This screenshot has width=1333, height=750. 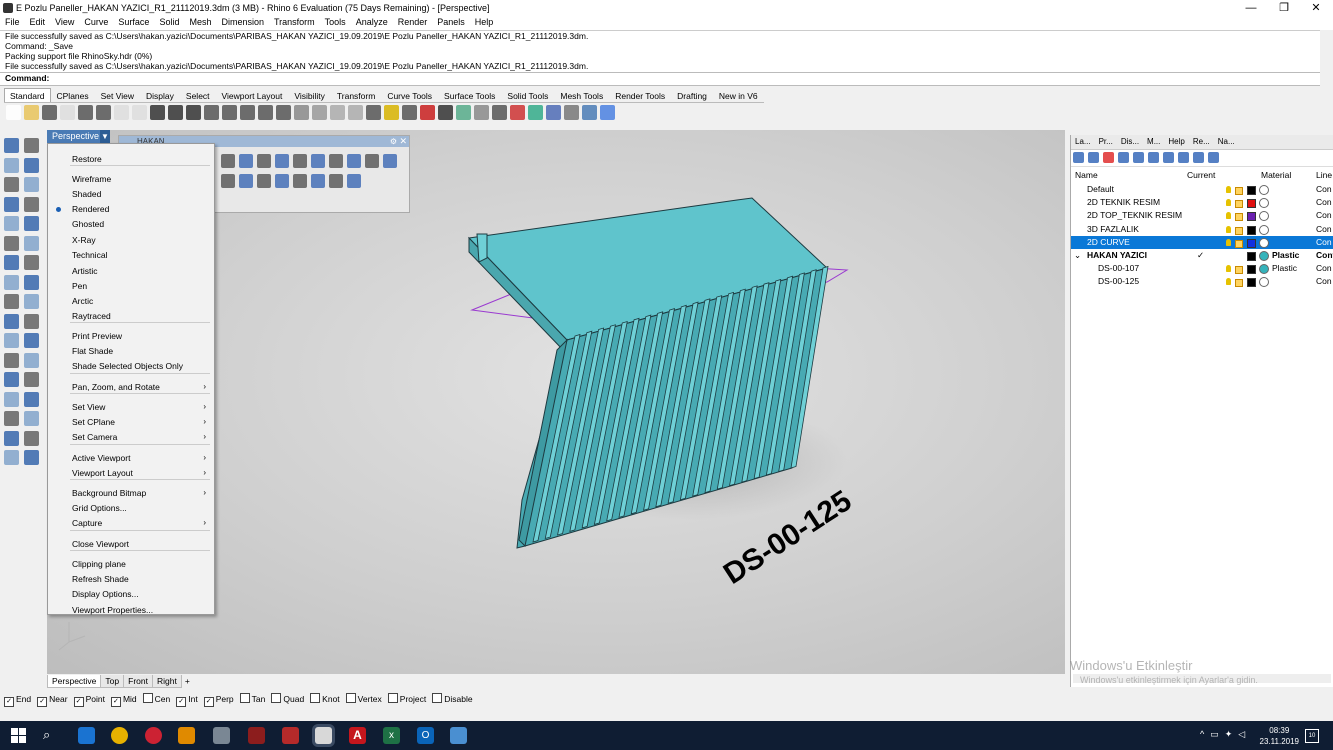 What do you see at coordinates (85, 112) in the screenshot?
I see `import-icon` at bounding box center [85, 112].